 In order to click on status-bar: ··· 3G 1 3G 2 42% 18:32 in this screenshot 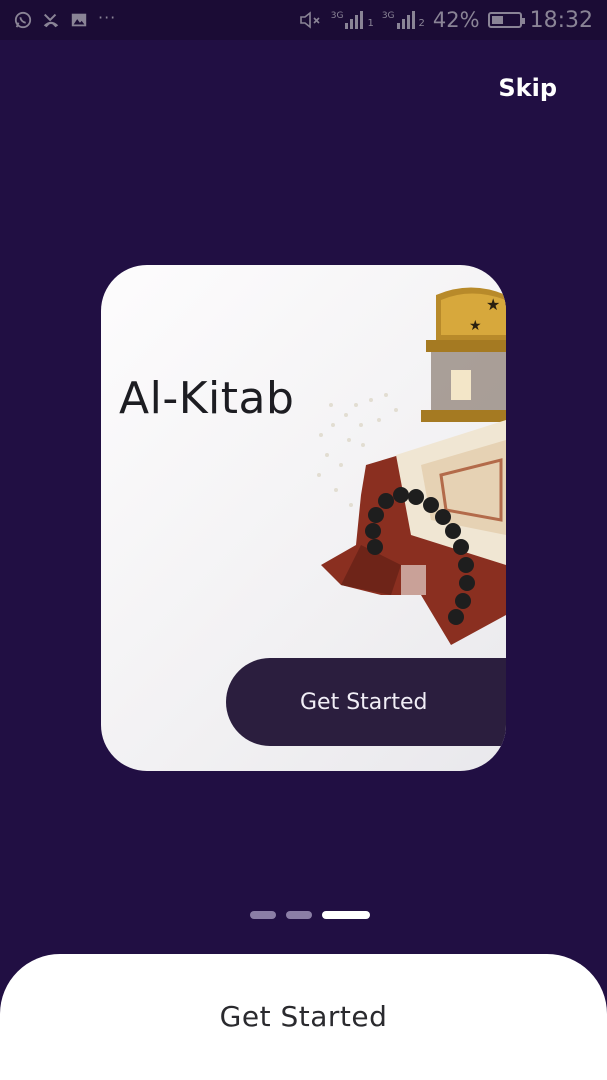, I will do `click(303, 20)`.